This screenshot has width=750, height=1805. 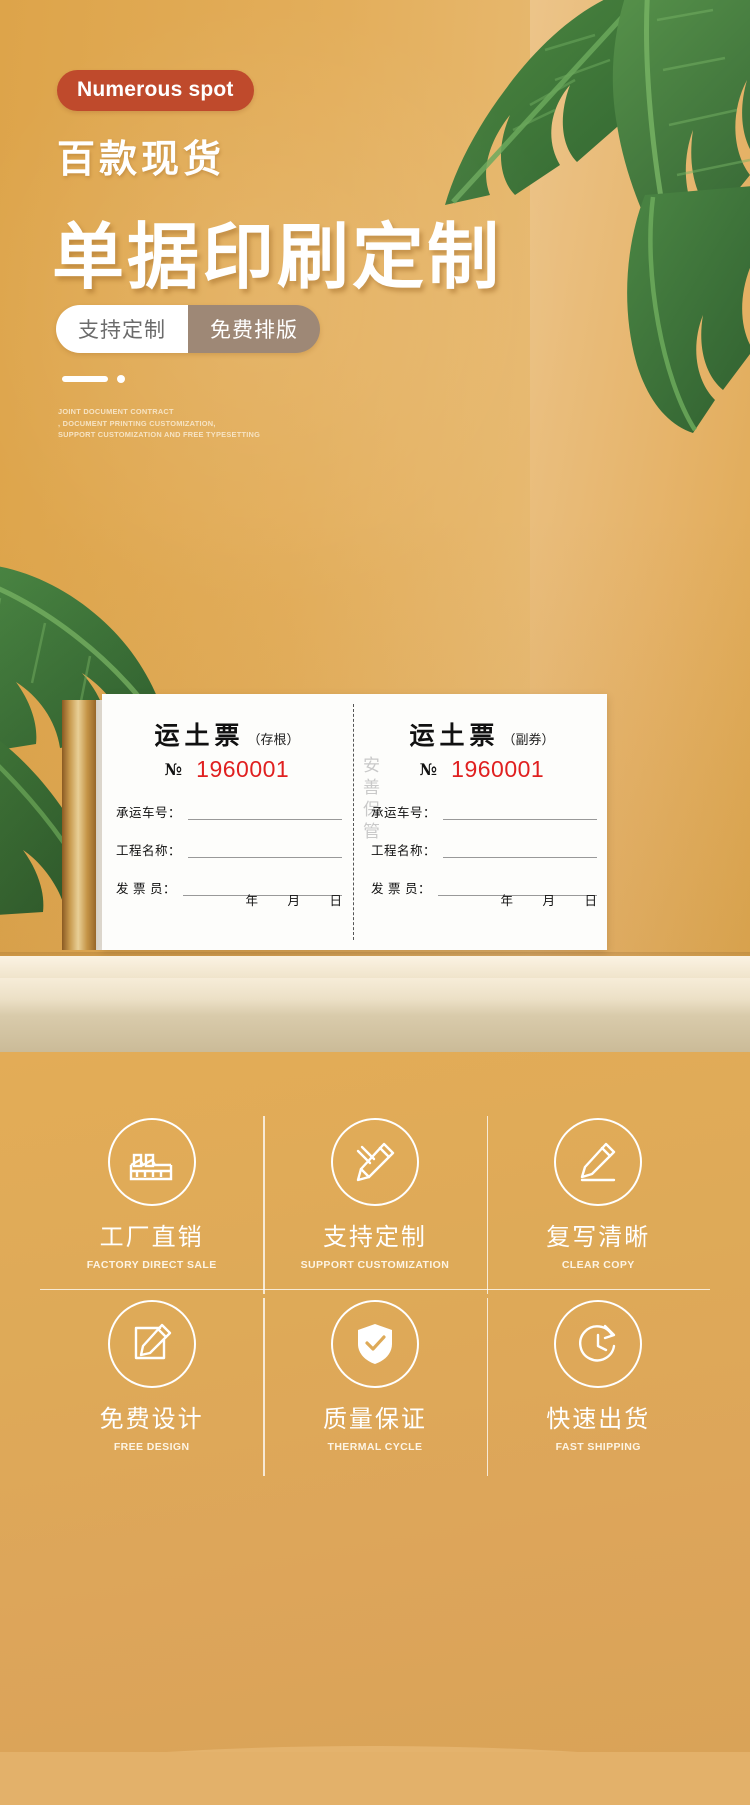 I want to click on feature-label-en: SUPPORT CUSTOMIZATION, so click(x=375, y=1265).